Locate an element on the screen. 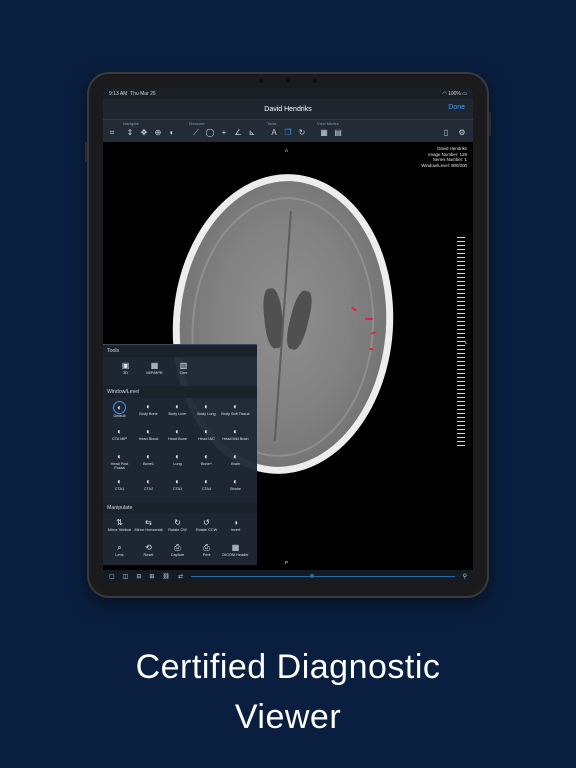 The image size is (576, 768). manipulate-mirror-horizontal: ⇆ Mirror Horizontal is located at coordinates (148, 528).